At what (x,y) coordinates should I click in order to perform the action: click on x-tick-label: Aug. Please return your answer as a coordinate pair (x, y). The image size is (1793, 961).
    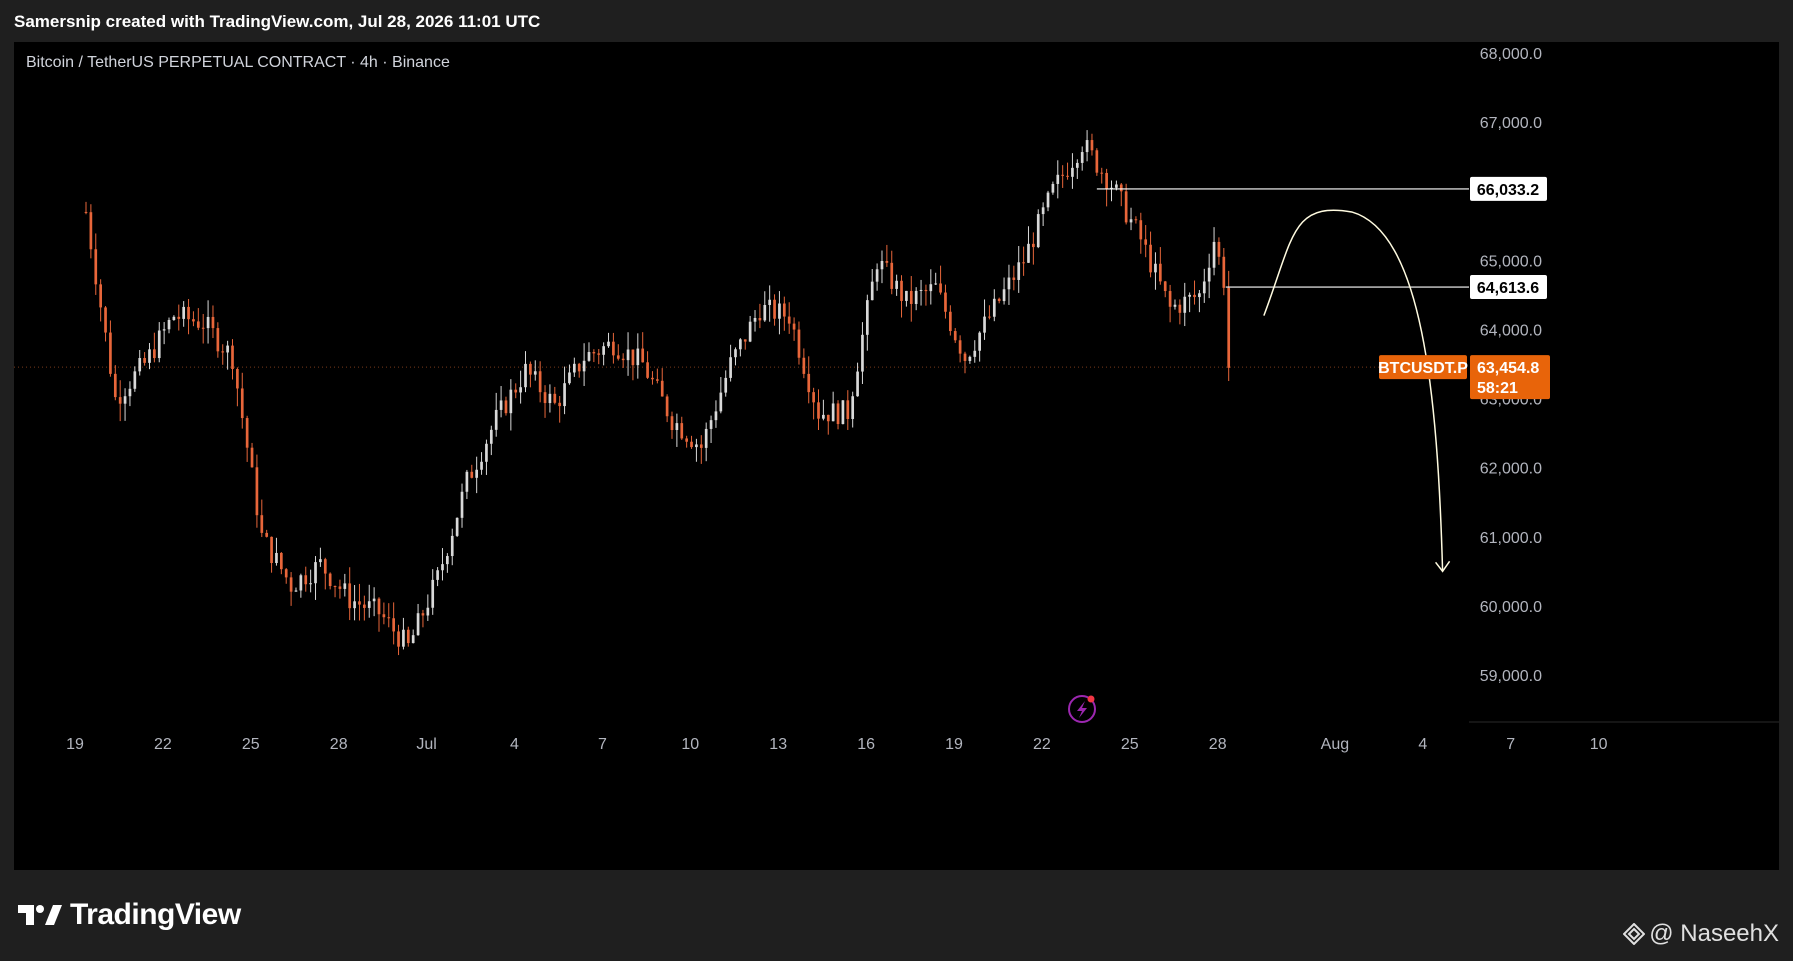
    Looking at the image, I should click on (1335, 744).